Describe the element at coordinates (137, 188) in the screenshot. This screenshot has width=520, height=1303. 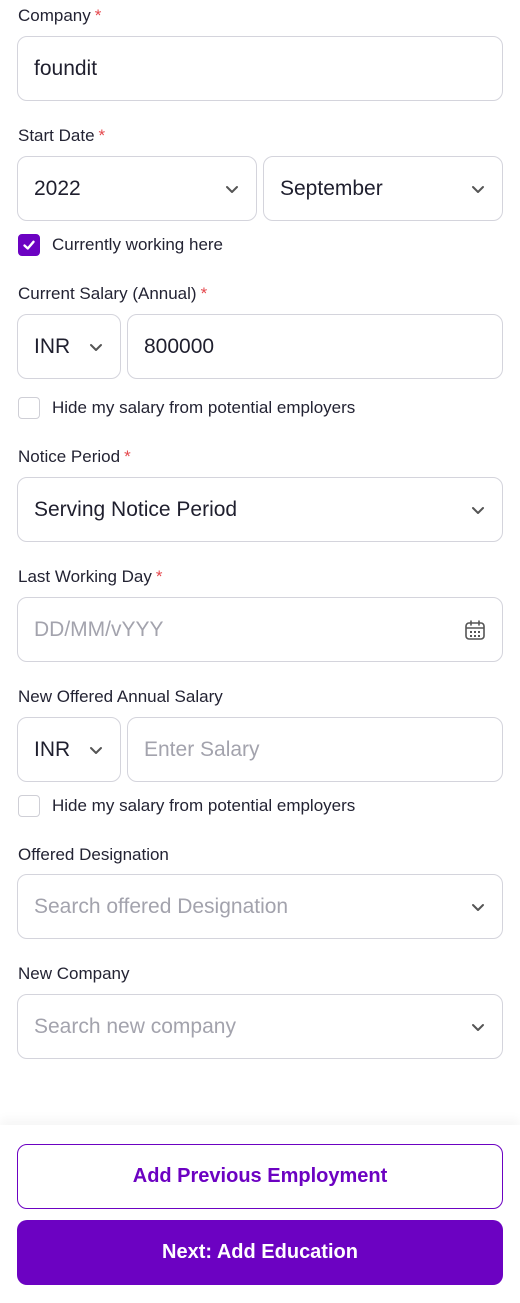
I see `start-year-select: 2022` at that location.